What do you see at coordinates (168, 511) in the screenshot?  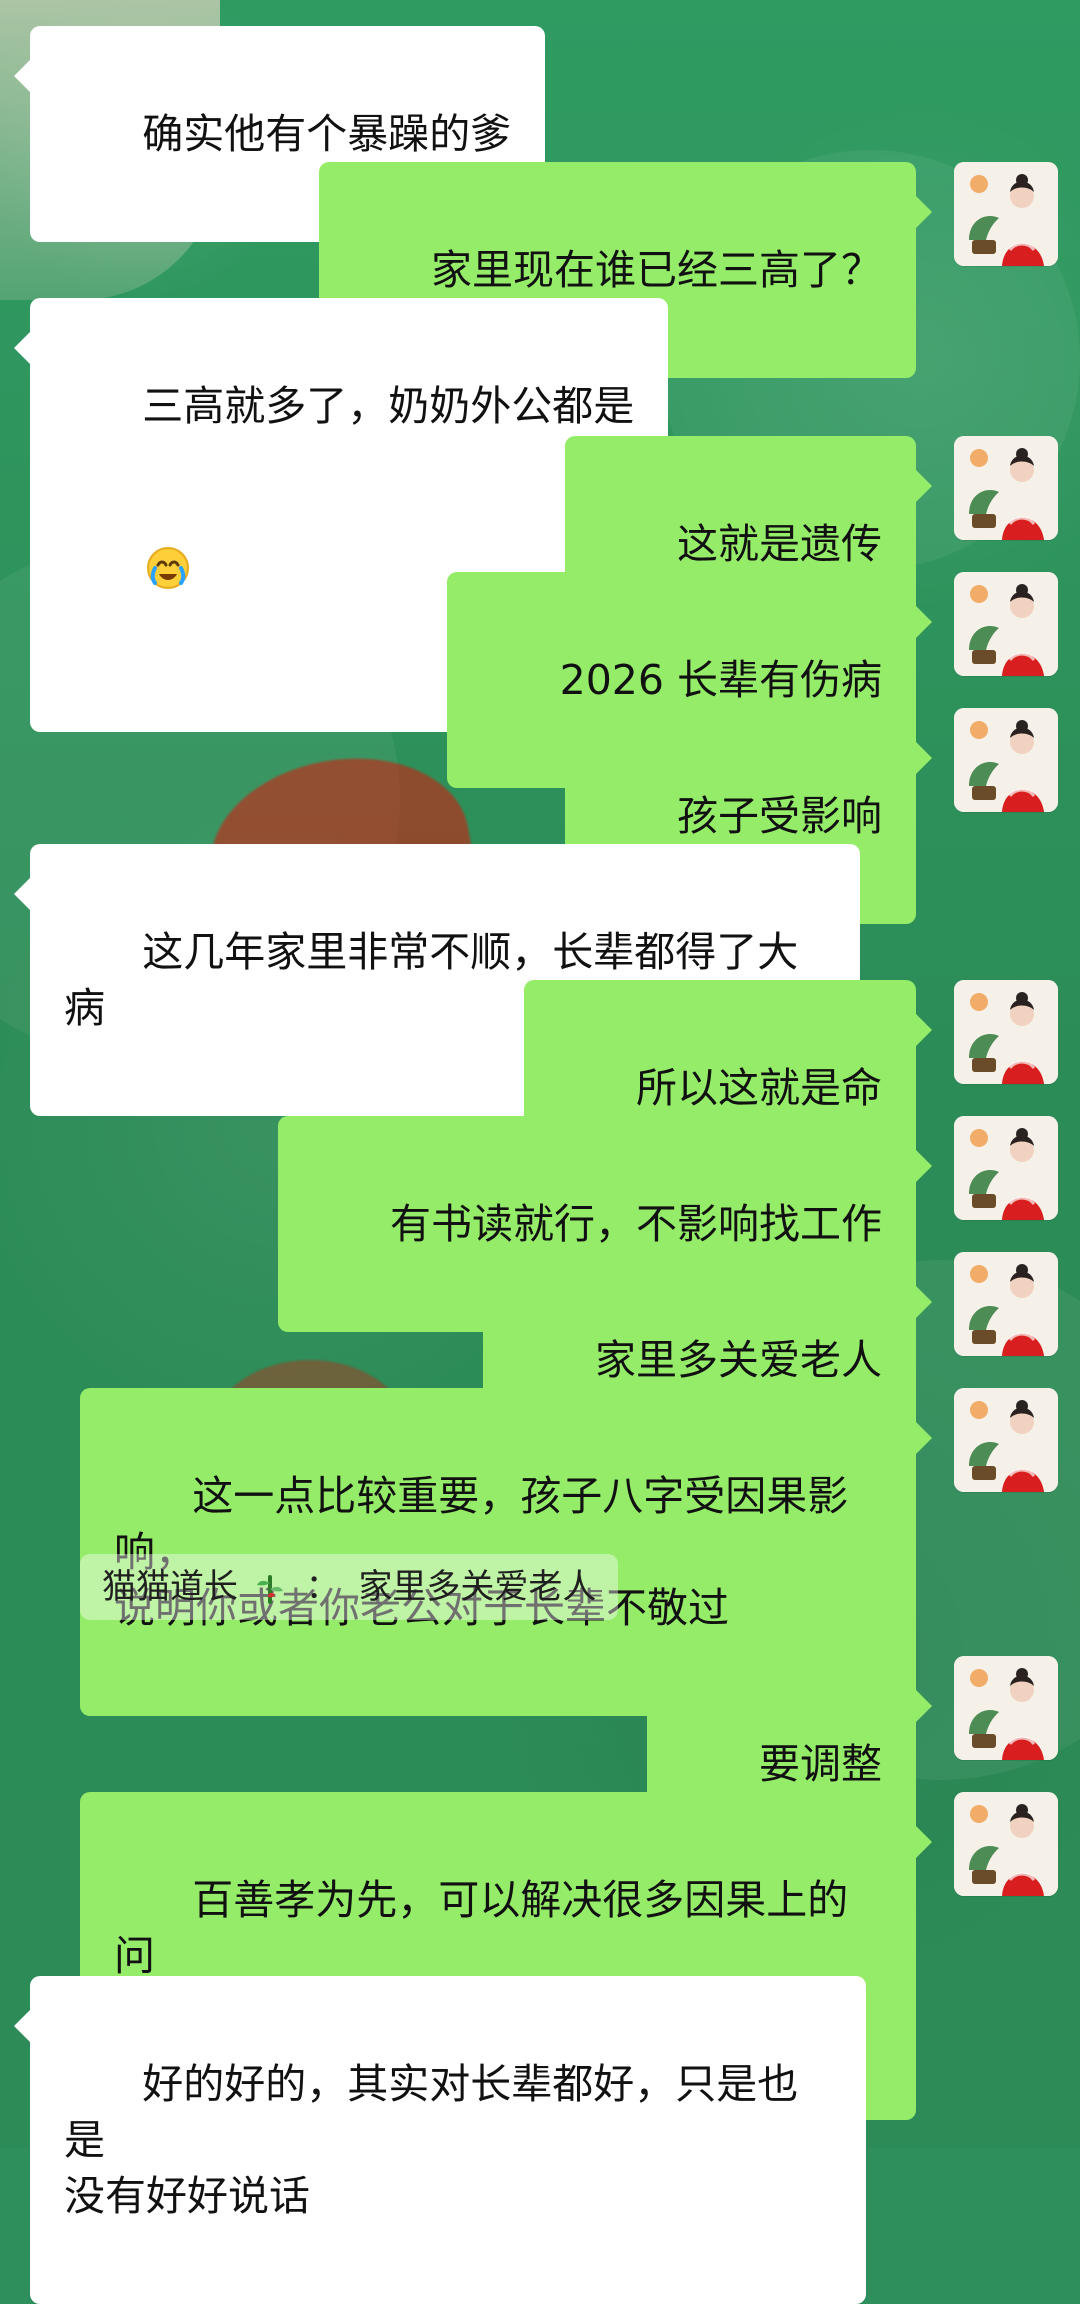 I see `crying-face-emoji` at bounding box center [168, 511].